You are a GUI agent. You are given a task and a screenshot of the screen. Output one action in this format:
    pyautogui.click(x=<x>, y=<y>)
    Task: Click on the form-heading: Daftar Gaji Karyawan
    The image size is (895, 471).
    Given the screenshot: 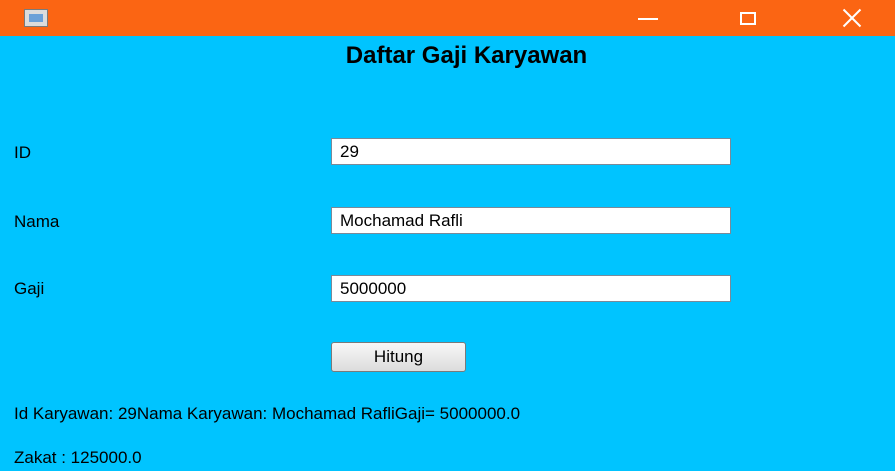 What is the action you would take?
    pyautogui.click(x=466, y=55)
    